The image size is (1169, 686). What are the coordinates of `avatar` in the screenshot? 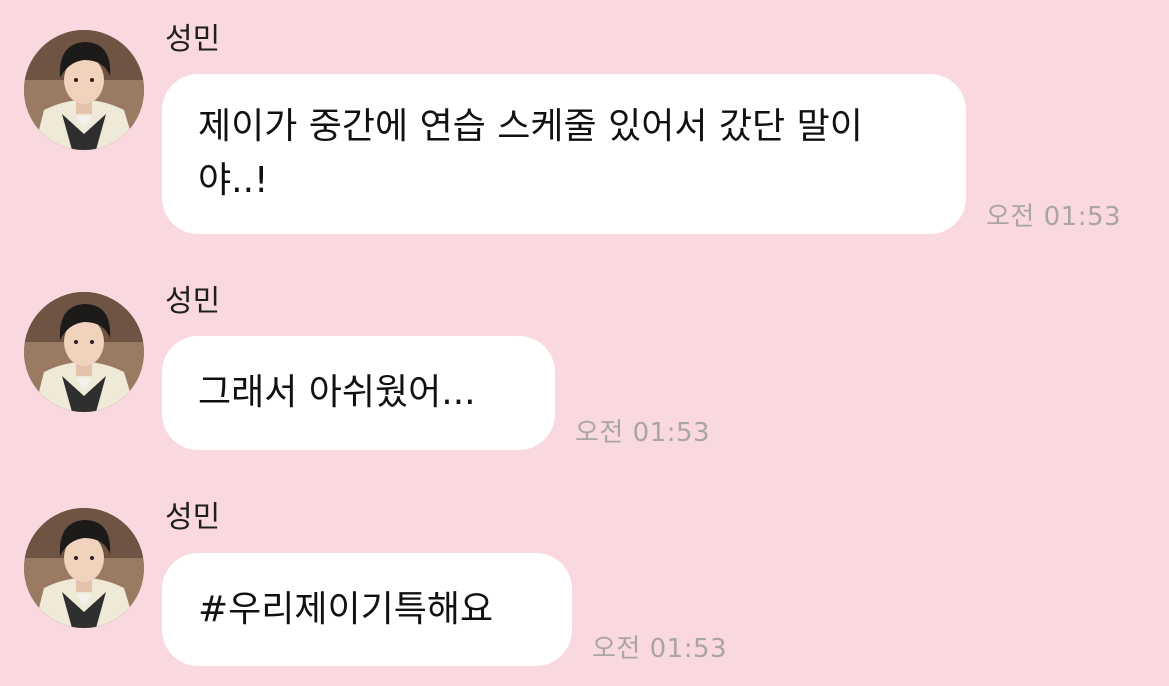 It's located at (84, 568).